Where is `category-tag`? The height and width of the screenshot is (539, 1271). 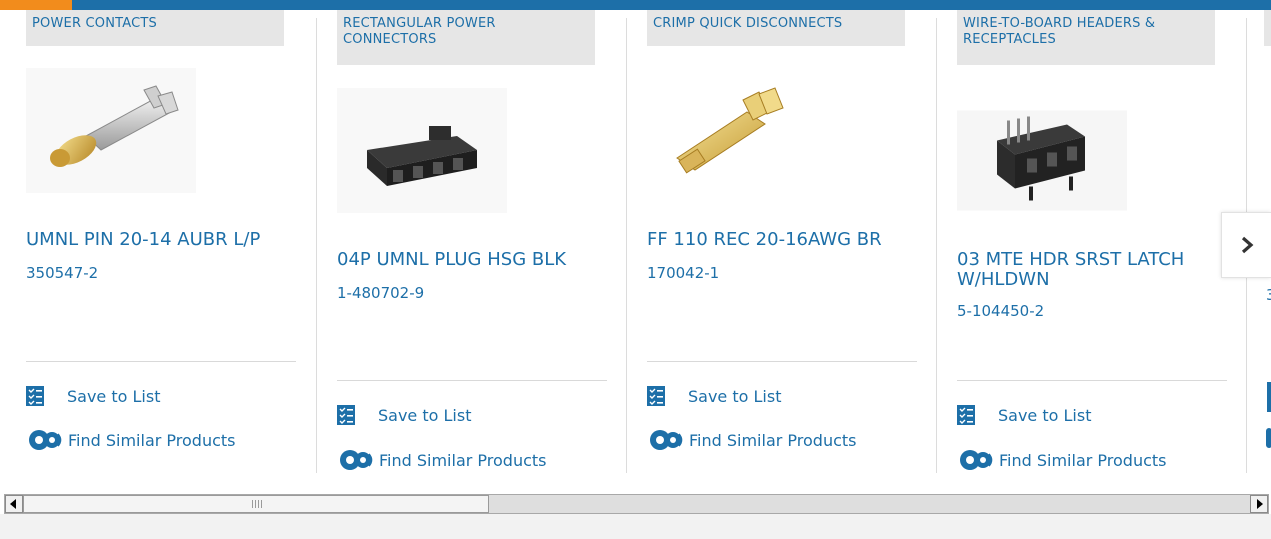
category-tag is located at coordinates (1267, 28).